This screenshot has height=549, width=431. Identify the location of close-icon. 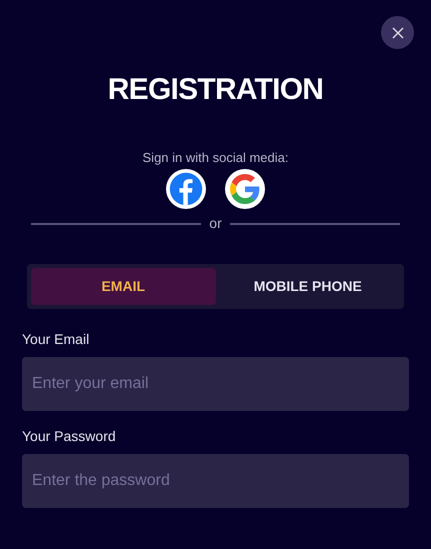
(398, 32).